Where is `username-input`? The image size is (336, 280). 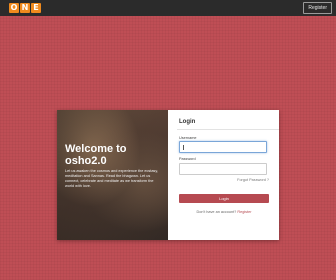 username-input is located at coordinates (223, 147).